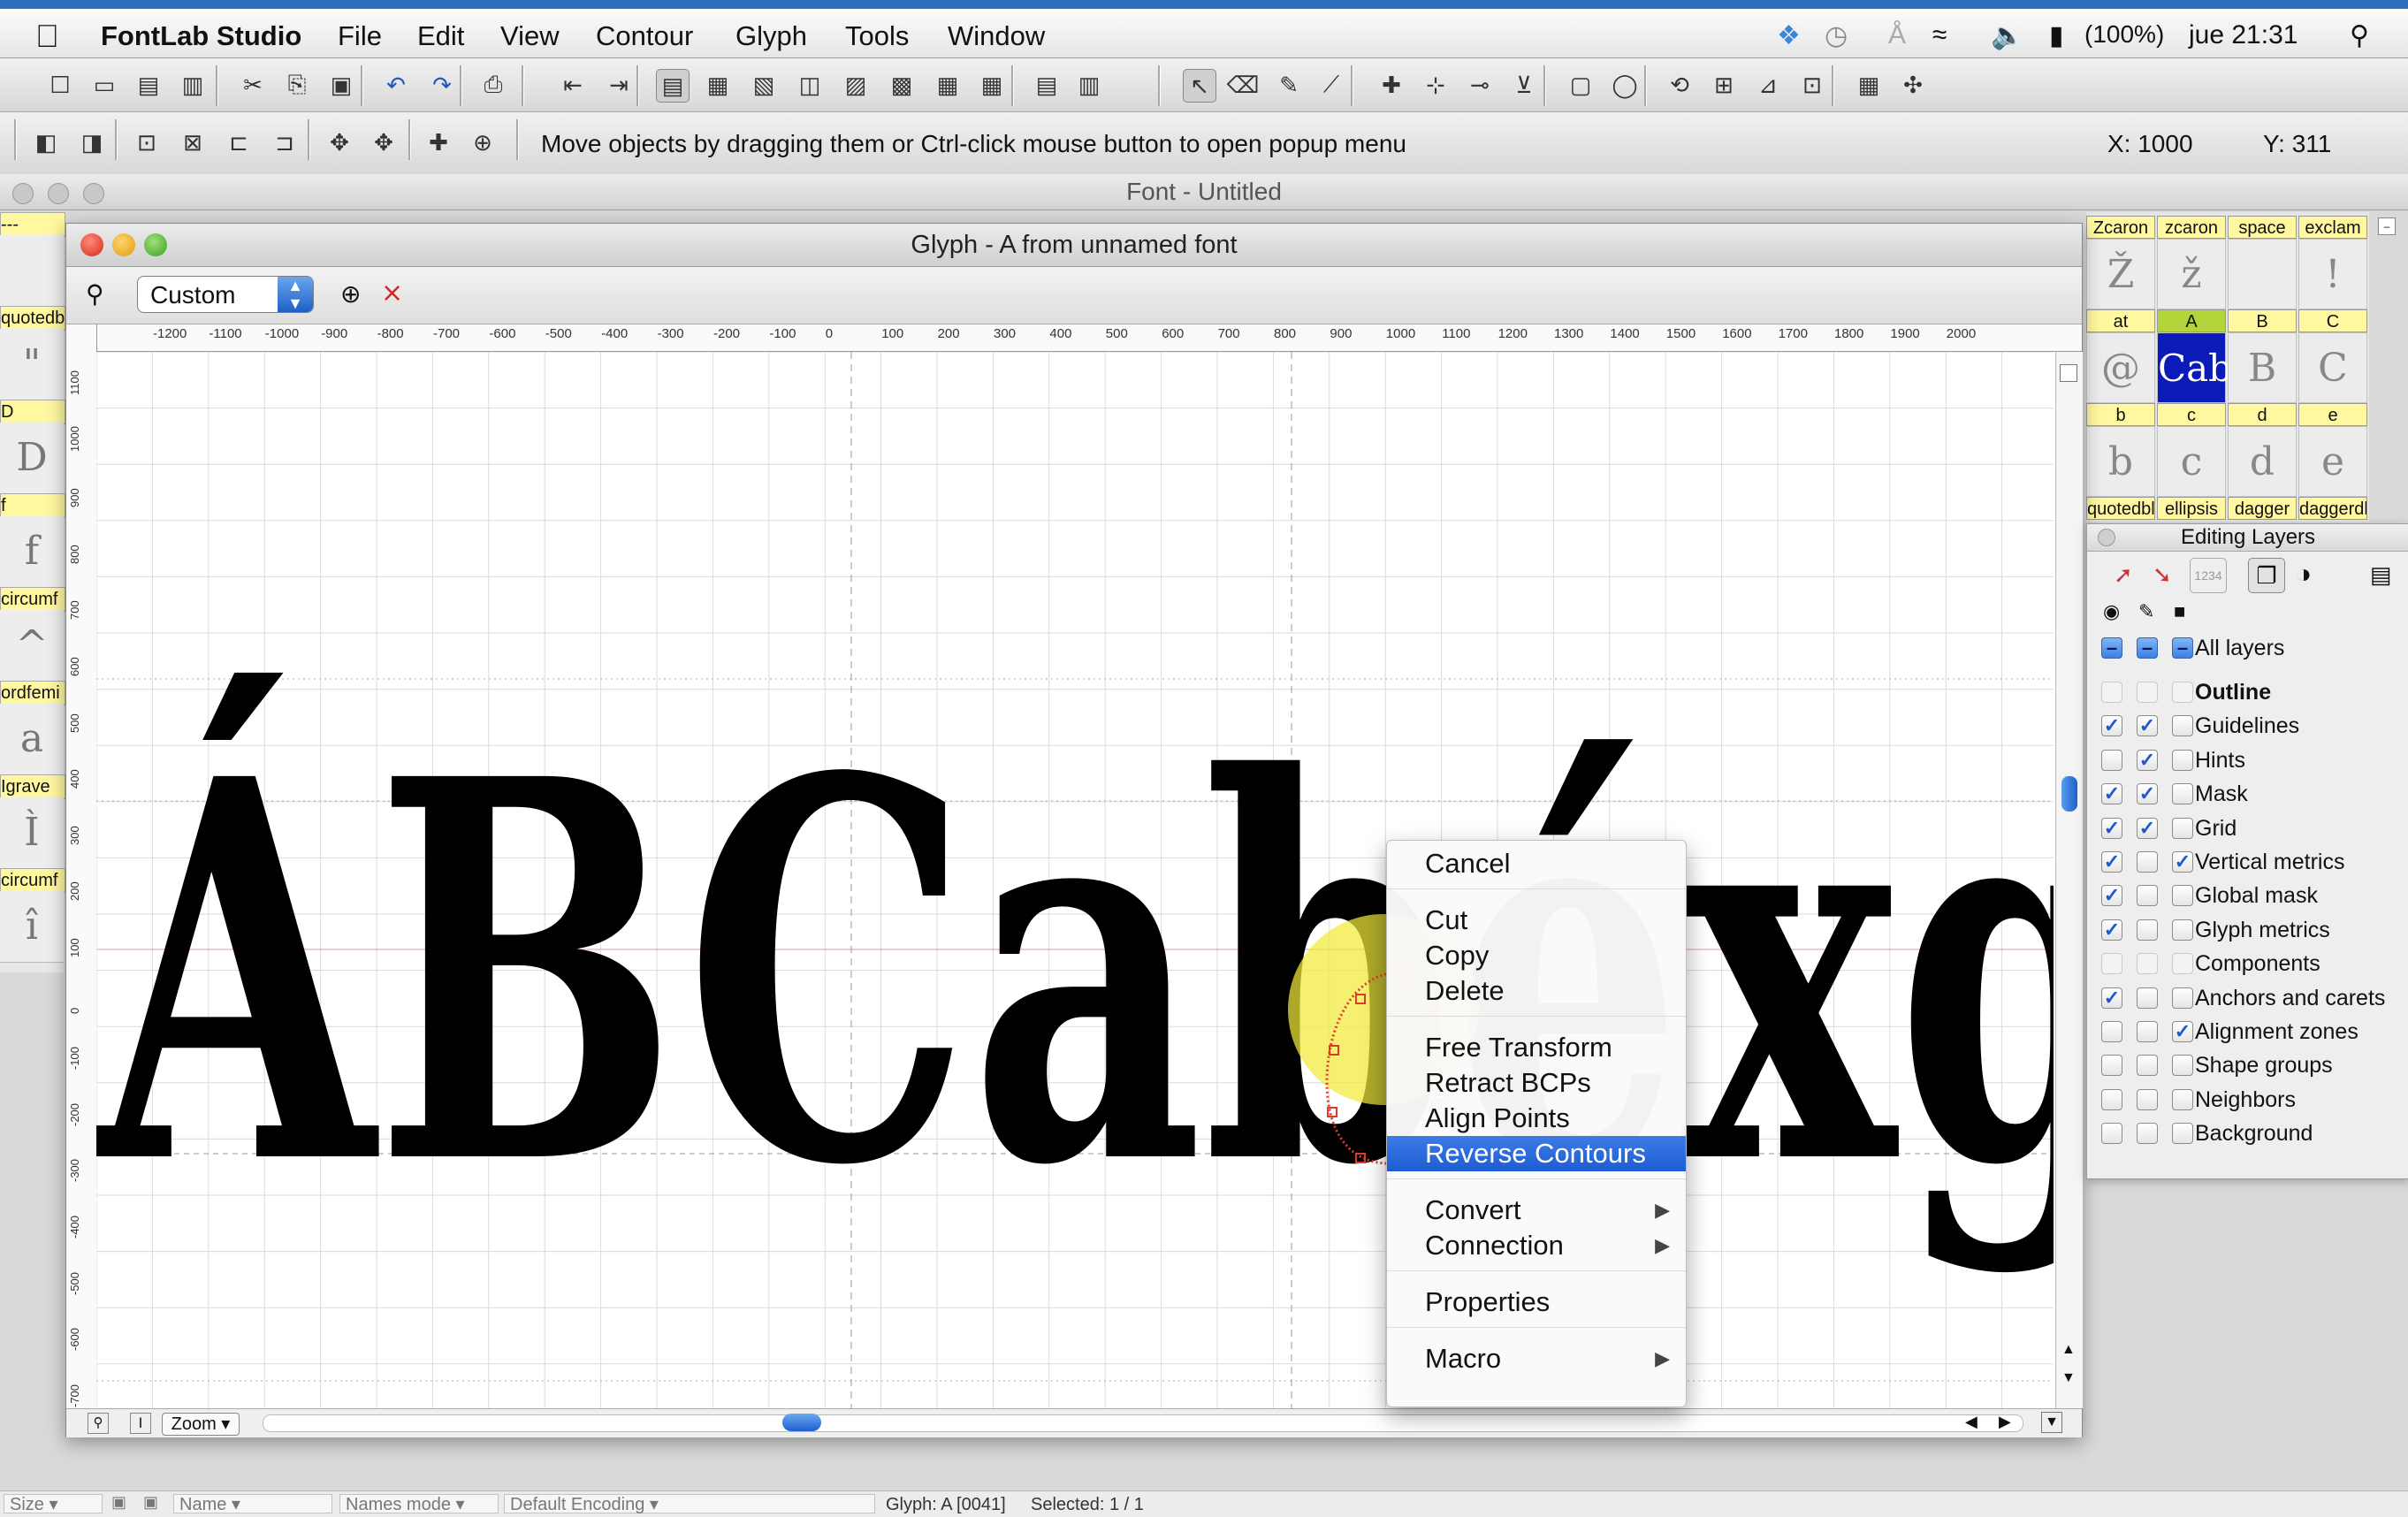 Image resolution: width=2408 pixels, height=1517 pixels. I want to click on scroll-down-icon: ▼, so click(2068, 1378).